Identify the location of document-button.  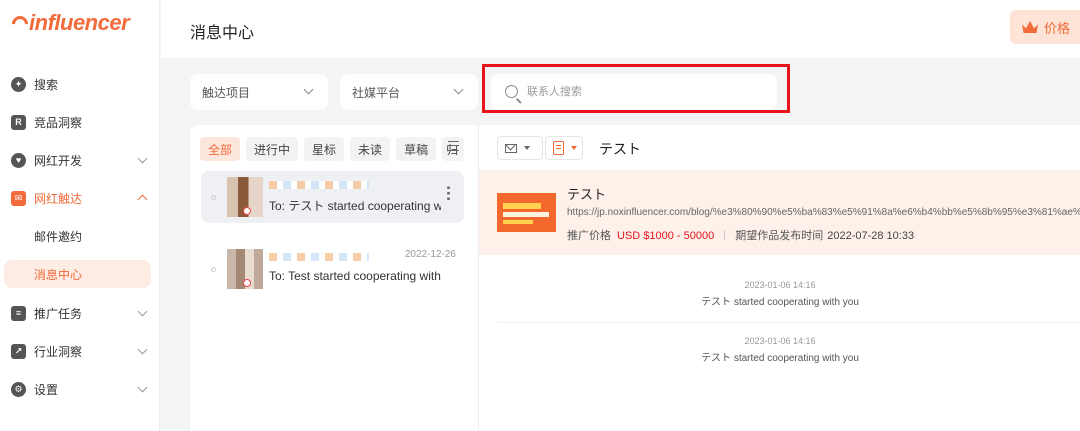
(564, 148).